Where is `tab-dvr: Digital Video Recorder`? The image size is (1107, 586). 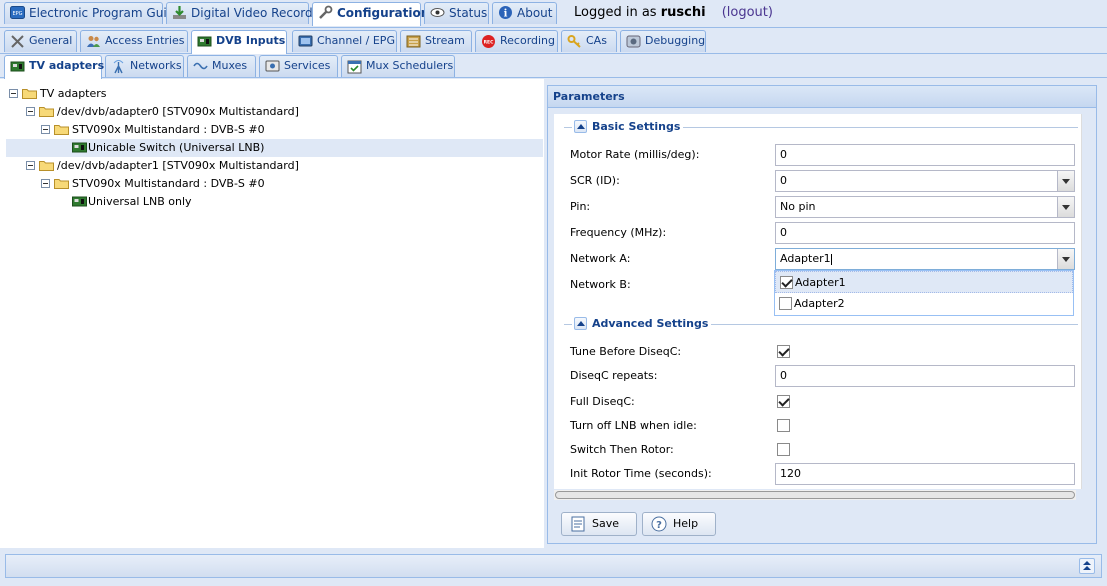 tab-dvr: Digital Video Recorder is located at coordinates (245, 13).